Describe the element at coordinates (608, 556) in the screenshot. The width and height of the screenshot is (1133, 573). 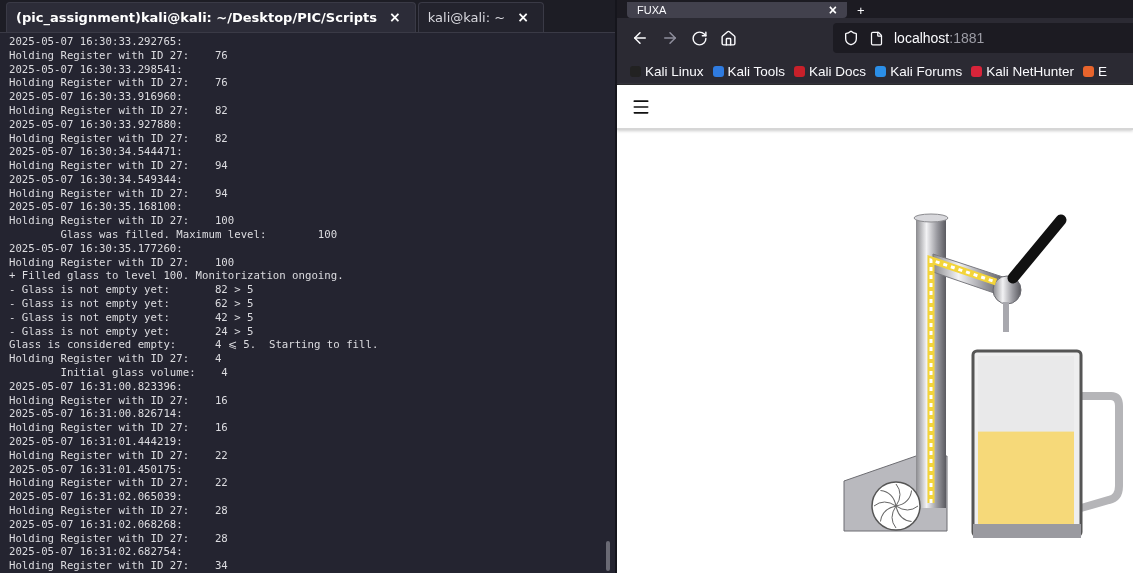
I see `scrollbar-thumb` at that location.